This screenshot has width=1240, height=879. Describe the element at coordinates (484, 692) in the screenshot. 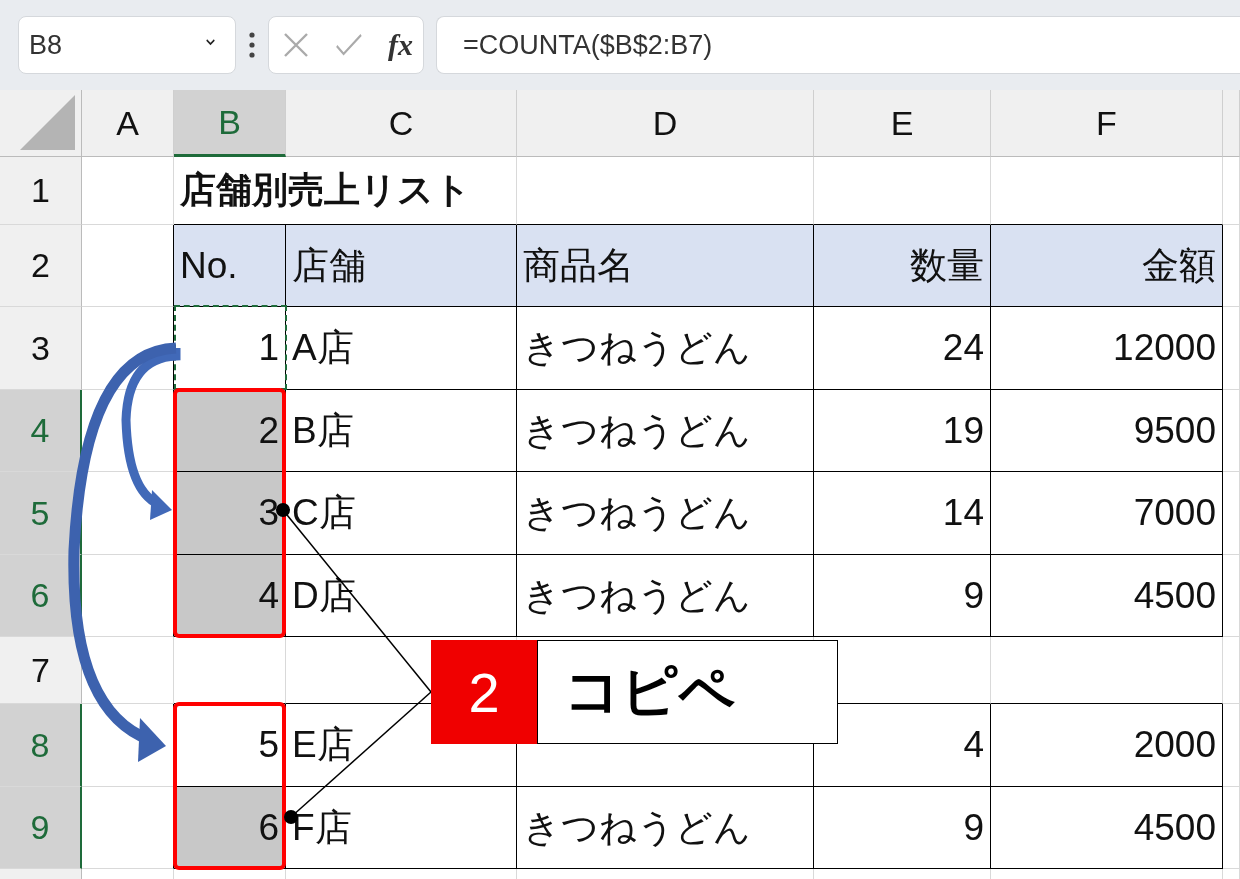

I see `step-number: 2` at that location.